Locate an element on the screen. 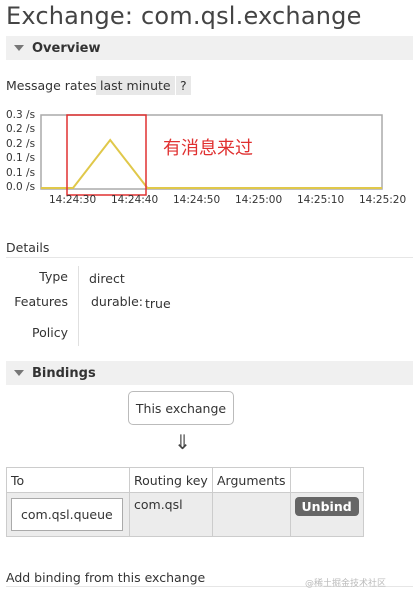 This screenshot has height=591, width=413. details-divider is located at coordinates (209, 257).